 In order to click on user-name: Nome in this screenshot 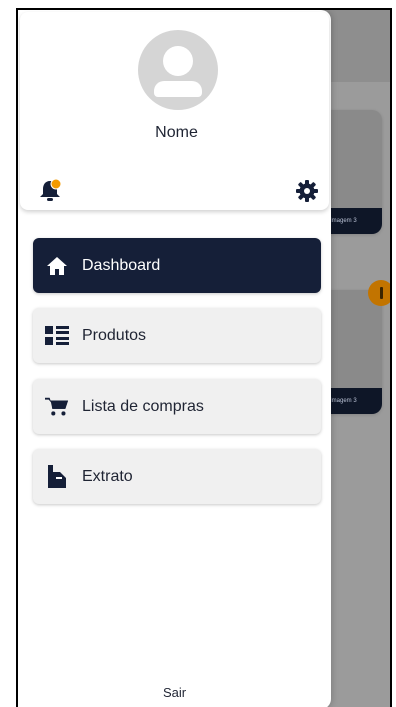, I will do `click(176, 132)`.